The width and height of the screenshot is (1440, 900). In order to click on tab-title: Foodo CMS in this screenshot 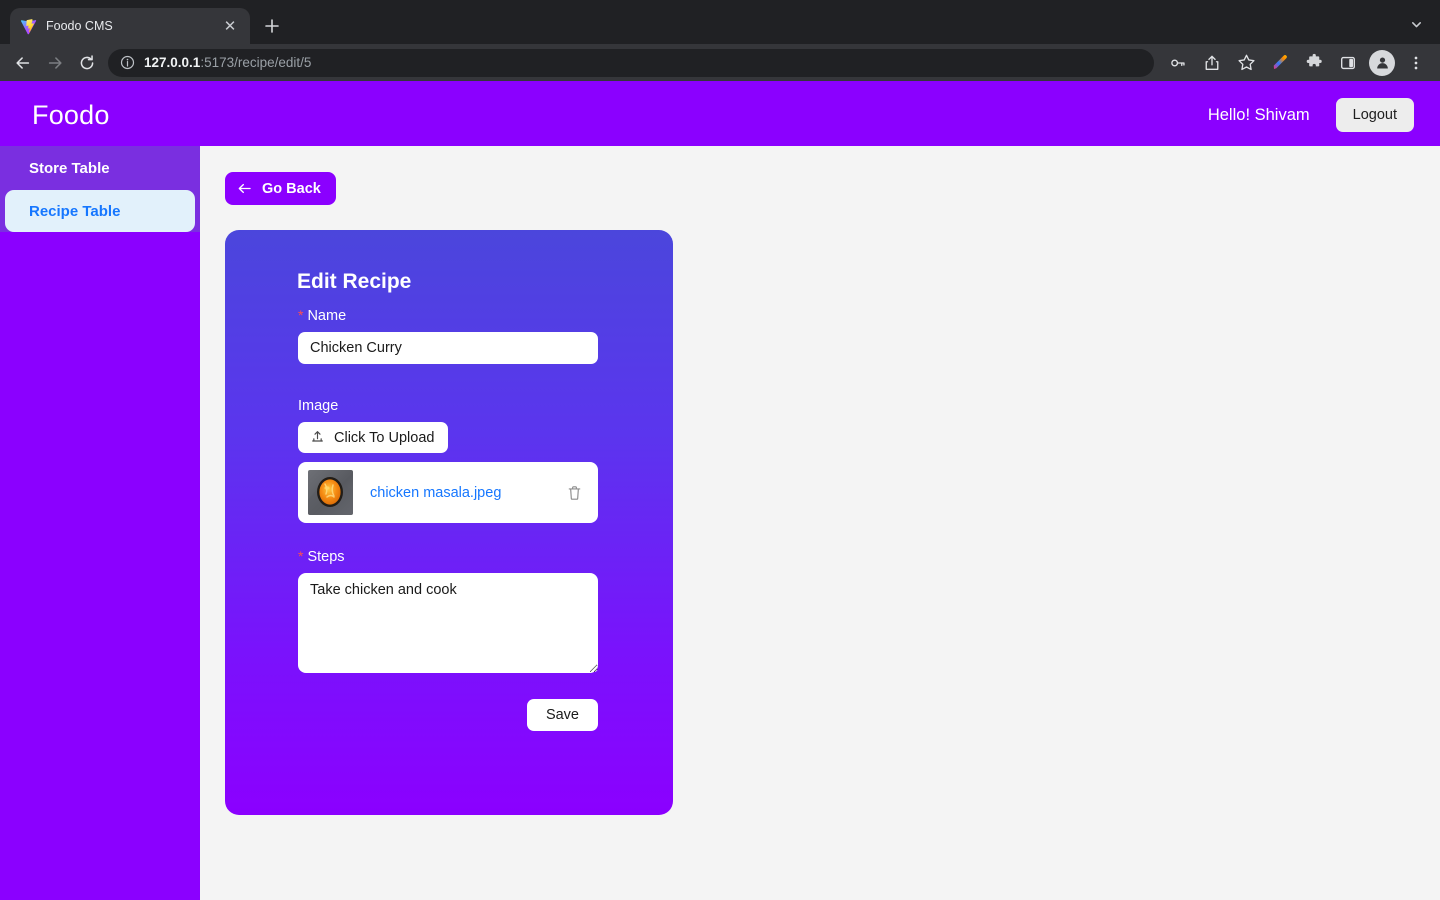, I will do `click(79, 26)`.